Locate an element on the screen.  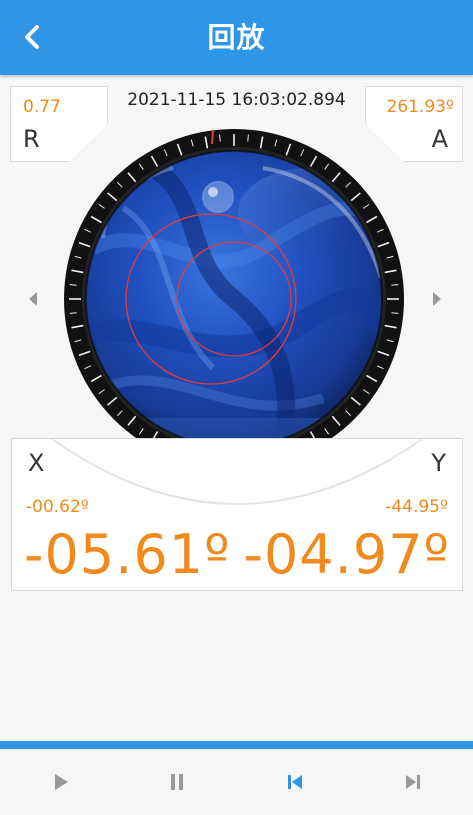
pause-button is located at coordinates (177, 782).